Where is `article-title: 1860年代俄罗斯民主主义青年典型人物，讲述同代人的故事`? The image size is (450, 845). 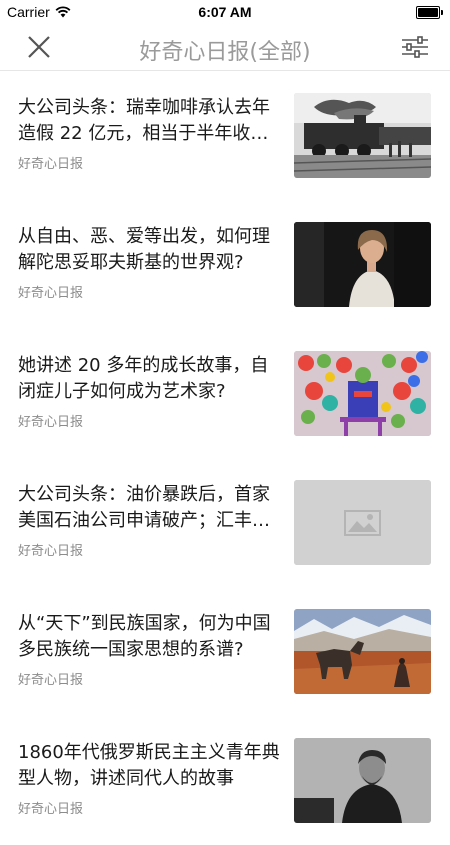
article-title: 1860年代俄罗斯民主主义青年典型人物，讲述同代人的故事 is located at coordinates (149, 765).